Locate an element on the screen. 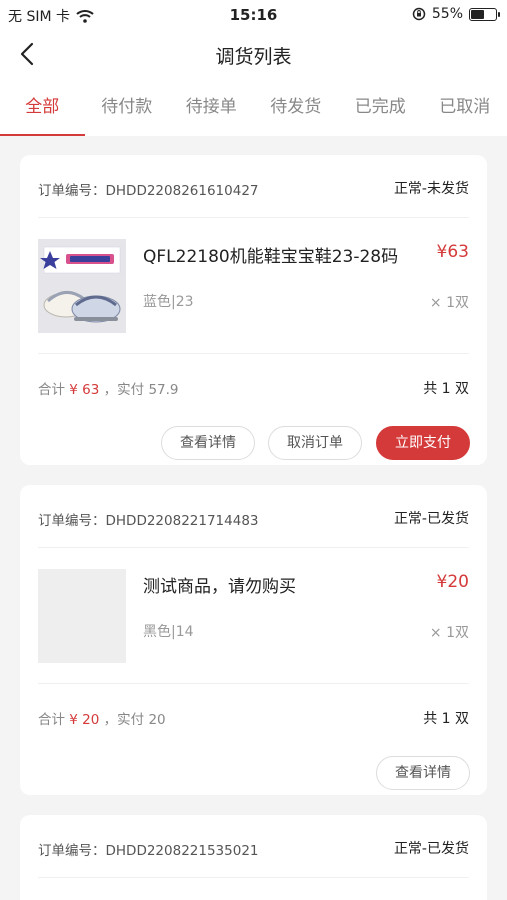 The height and width of the screenshot is (900, 507). shoe-product-icon is located at coordinates (82, 286).